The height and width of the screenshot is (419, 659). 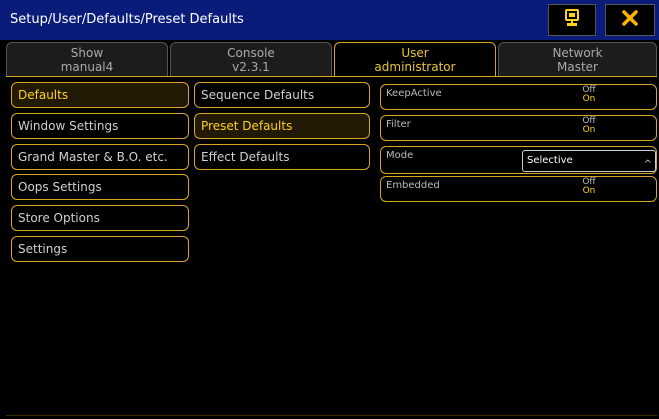 I want to click on bottom-border, so click(x=331, y=415).